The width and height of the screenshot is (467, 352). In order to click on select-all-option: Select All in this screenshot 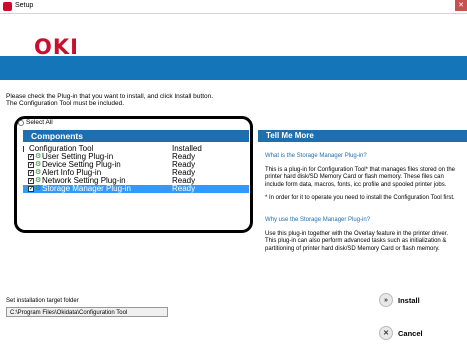, I will do `click(35, 122)`.